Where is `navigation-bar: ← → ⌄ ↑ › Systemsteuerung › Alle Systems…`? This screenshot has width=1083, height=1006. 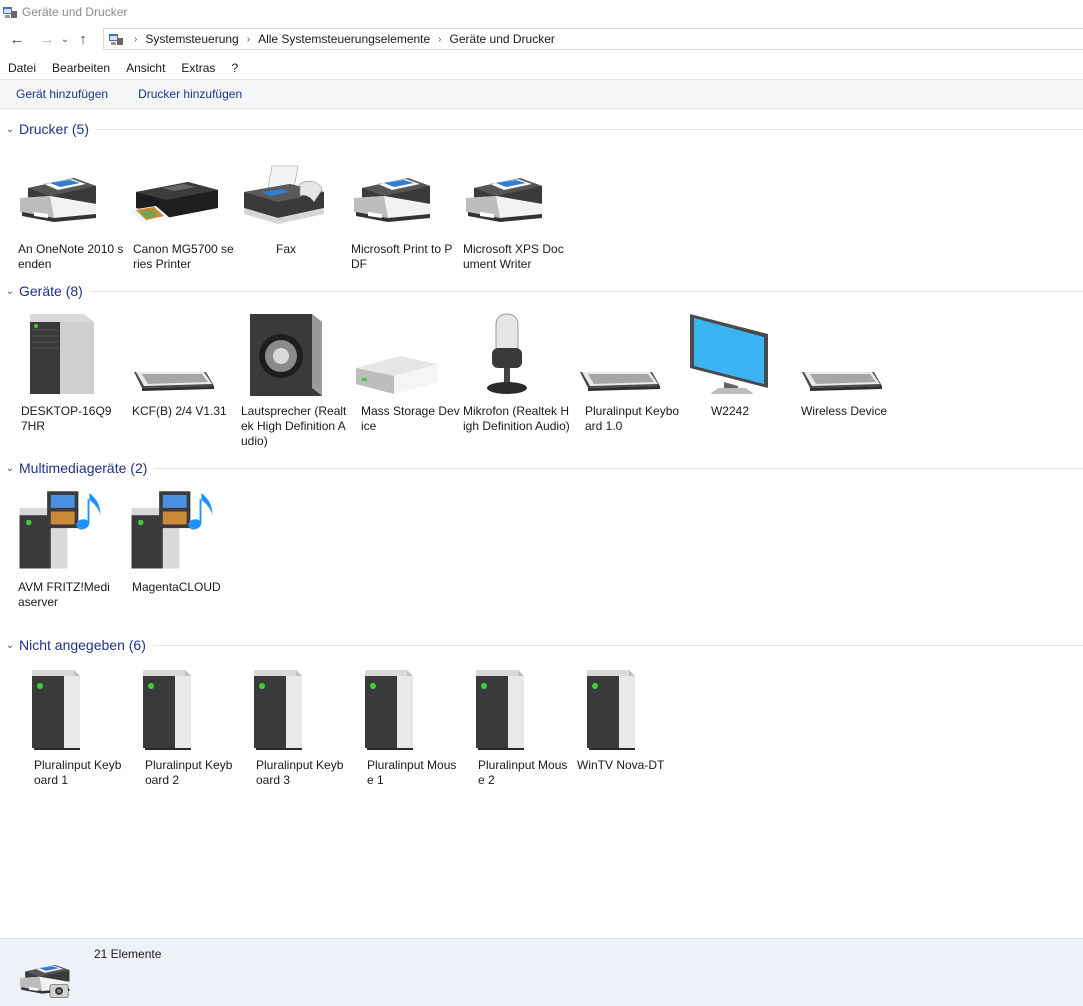 navigation-bar: ← → ⌄ ↑ › Systemsteuerung › Alle Systems… is located at coordinates (541, 39).